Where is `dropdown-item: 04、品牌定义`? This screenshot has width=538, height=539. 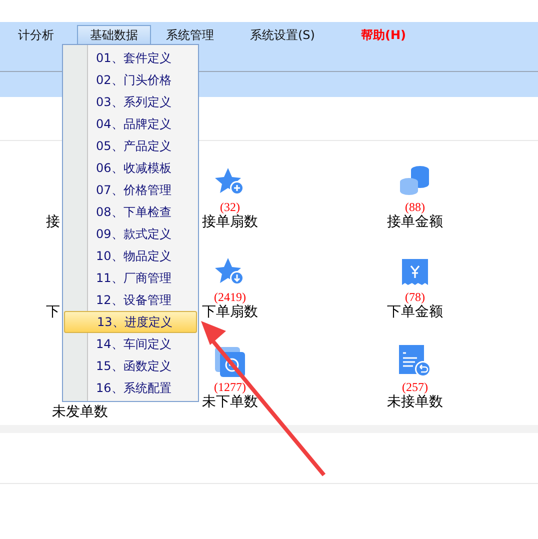 dropdown-item: 04、品牌定义 is located at coordinates (130, 124).